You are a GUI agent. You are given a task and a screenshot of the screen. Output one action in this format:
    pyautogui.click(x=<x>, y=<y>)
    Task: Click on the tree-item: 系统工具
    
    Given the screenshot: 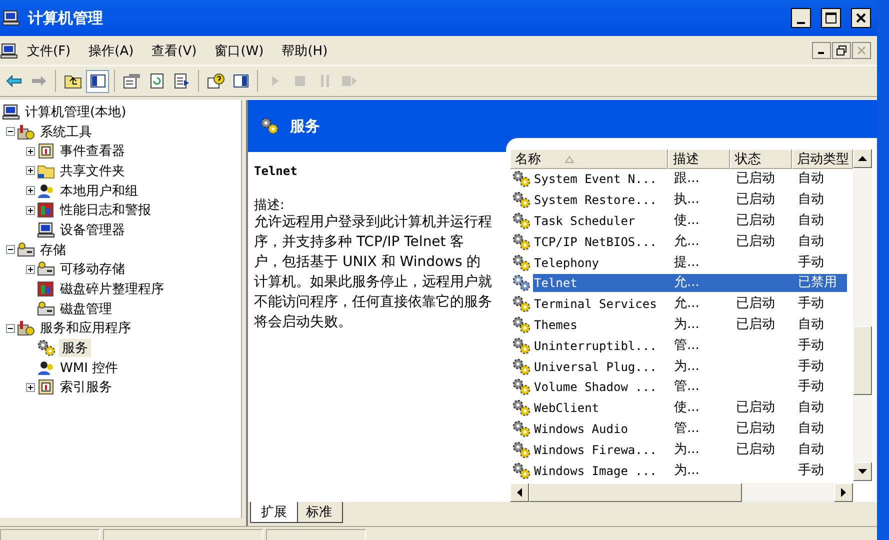 What is the action you would take?
    pyautogui.click(x=66, y=131)
    